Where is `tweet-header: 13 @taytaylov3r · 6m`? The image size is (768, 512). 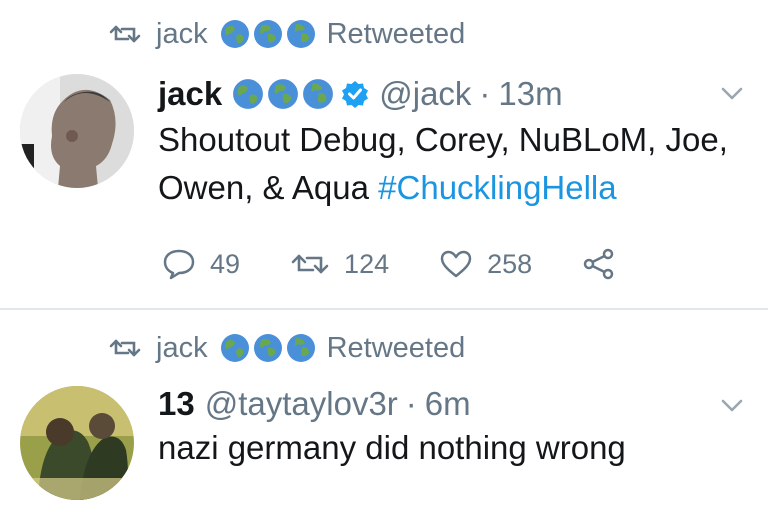
tweet-header: 13 @taytaylov3r · 6m is located at coordinates (314, 404).